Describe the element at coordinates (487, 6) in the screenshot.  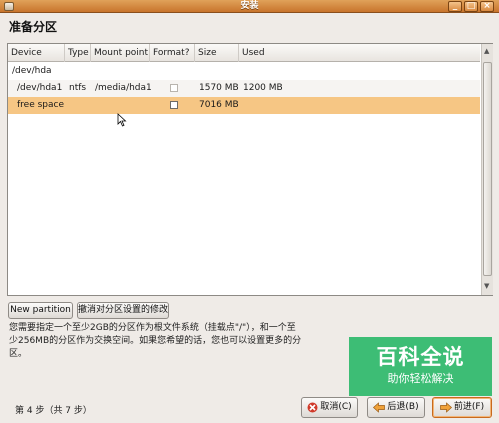
I see `close-button: ×` at that location.